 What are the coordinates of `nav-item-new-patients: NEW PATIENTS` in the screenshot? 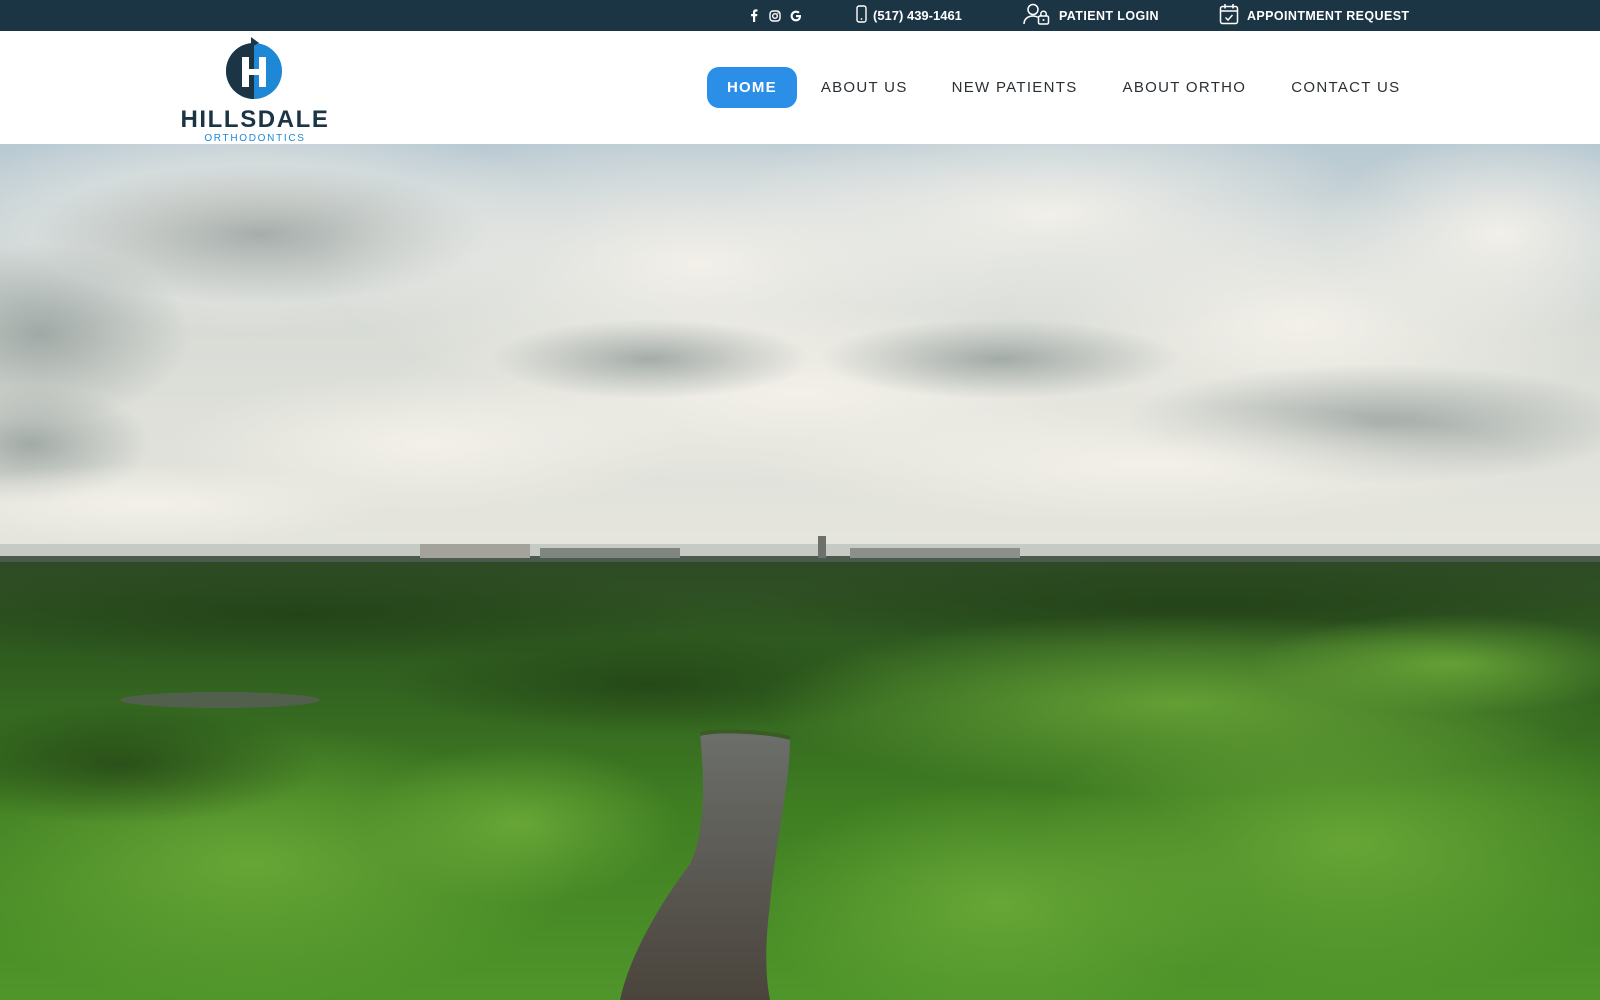 It's located at (1015, 87).